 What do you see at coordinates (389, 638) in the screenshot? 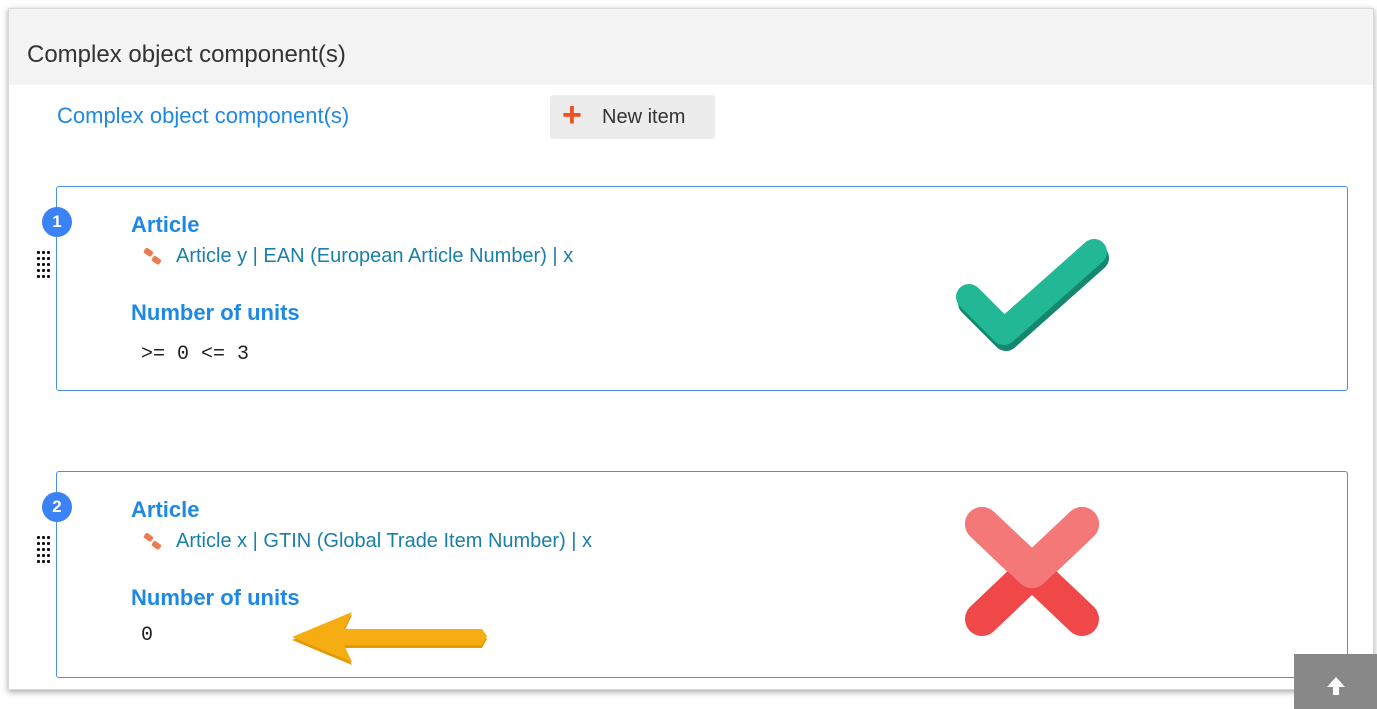
I see `arrow-left-icon` at bounding box center [389, 638].